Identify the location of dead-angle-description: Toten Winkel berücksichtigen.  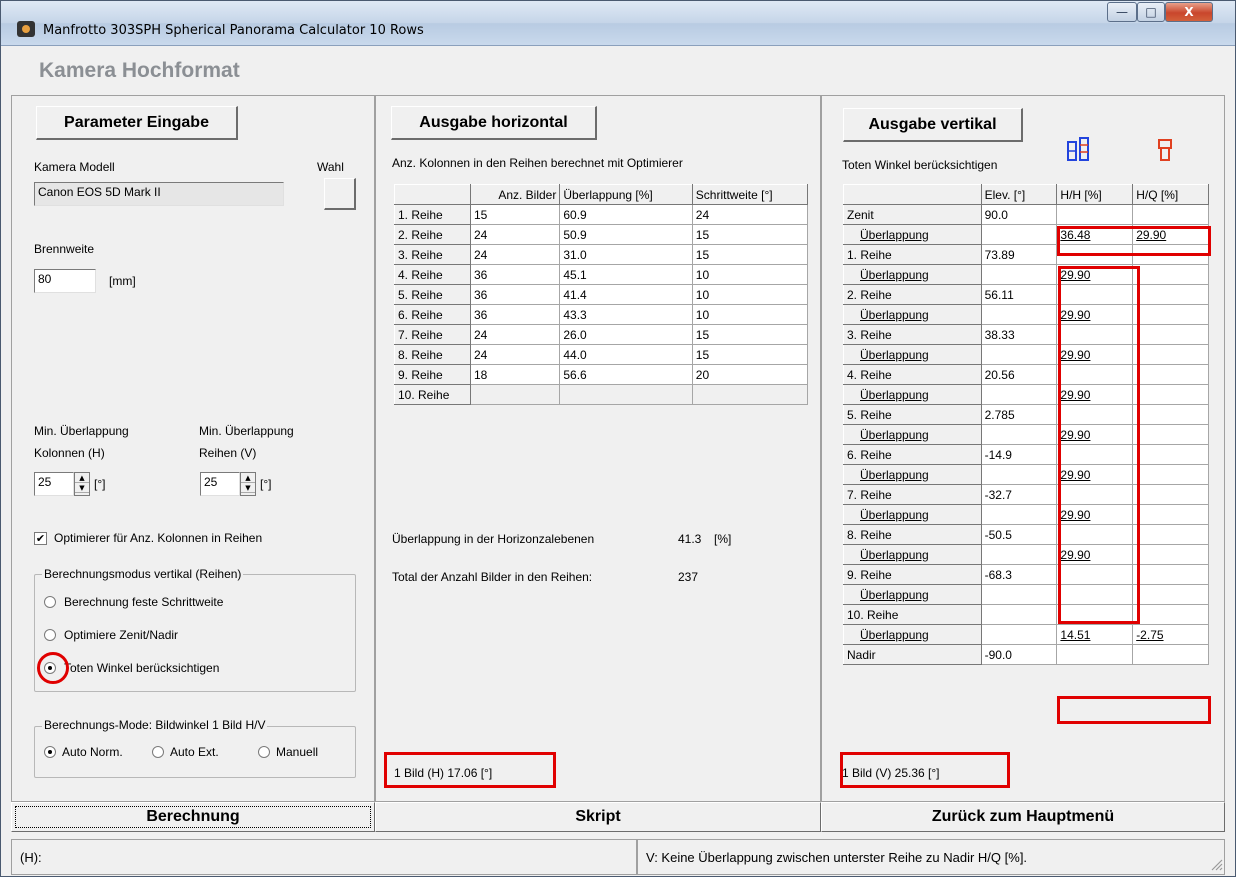
(920, 165).